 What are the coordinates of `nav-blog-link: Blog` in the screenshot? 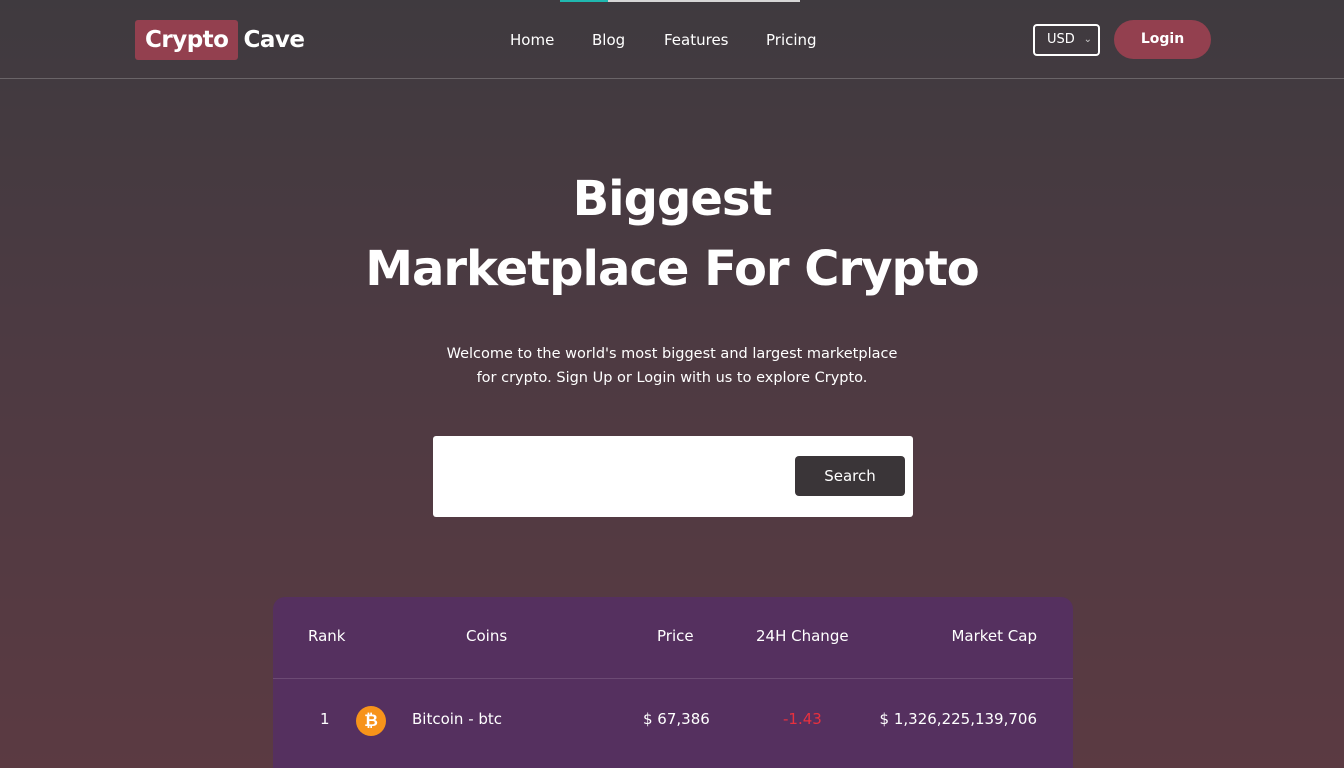 It's located at (608, 40).